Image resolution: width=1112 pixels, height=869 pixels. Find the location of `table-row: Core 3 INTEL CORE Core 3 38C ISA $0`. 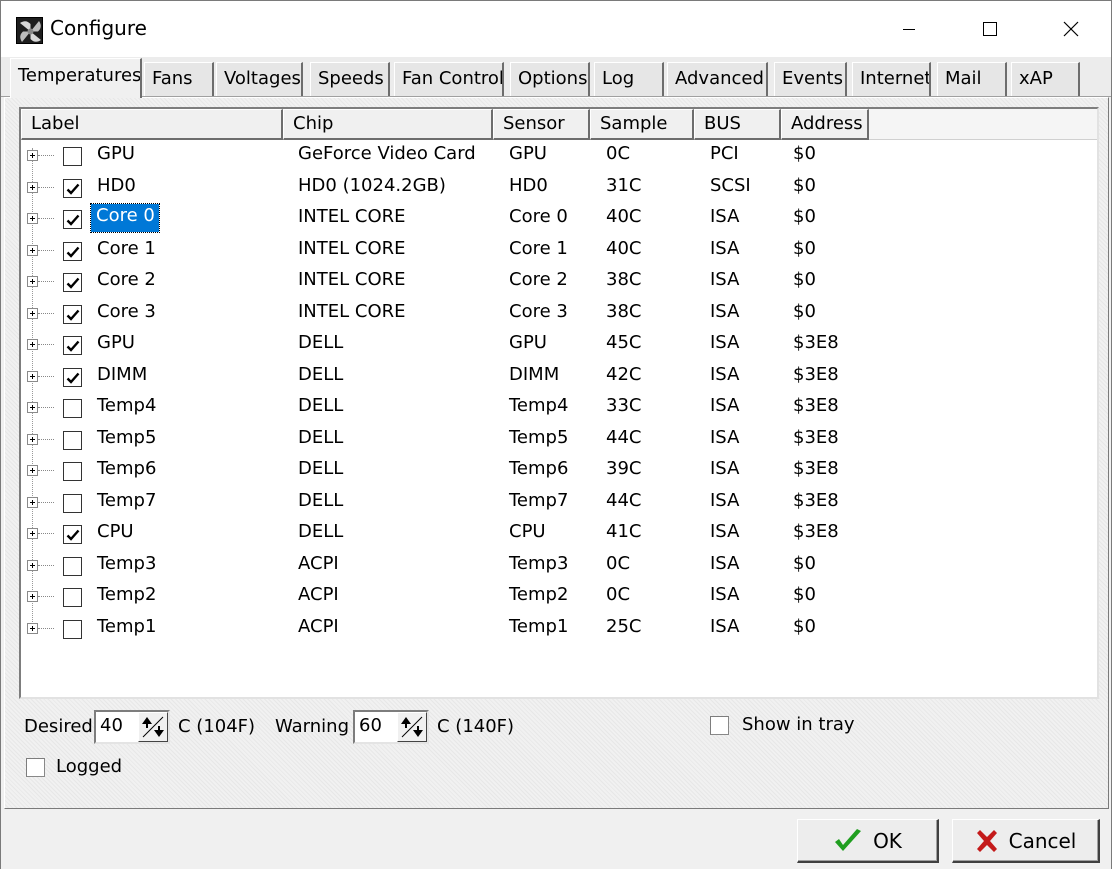

table-row: Core 3 INTEL CORE Core 3 38C ISA $0 is located at coordinates (559, 314).